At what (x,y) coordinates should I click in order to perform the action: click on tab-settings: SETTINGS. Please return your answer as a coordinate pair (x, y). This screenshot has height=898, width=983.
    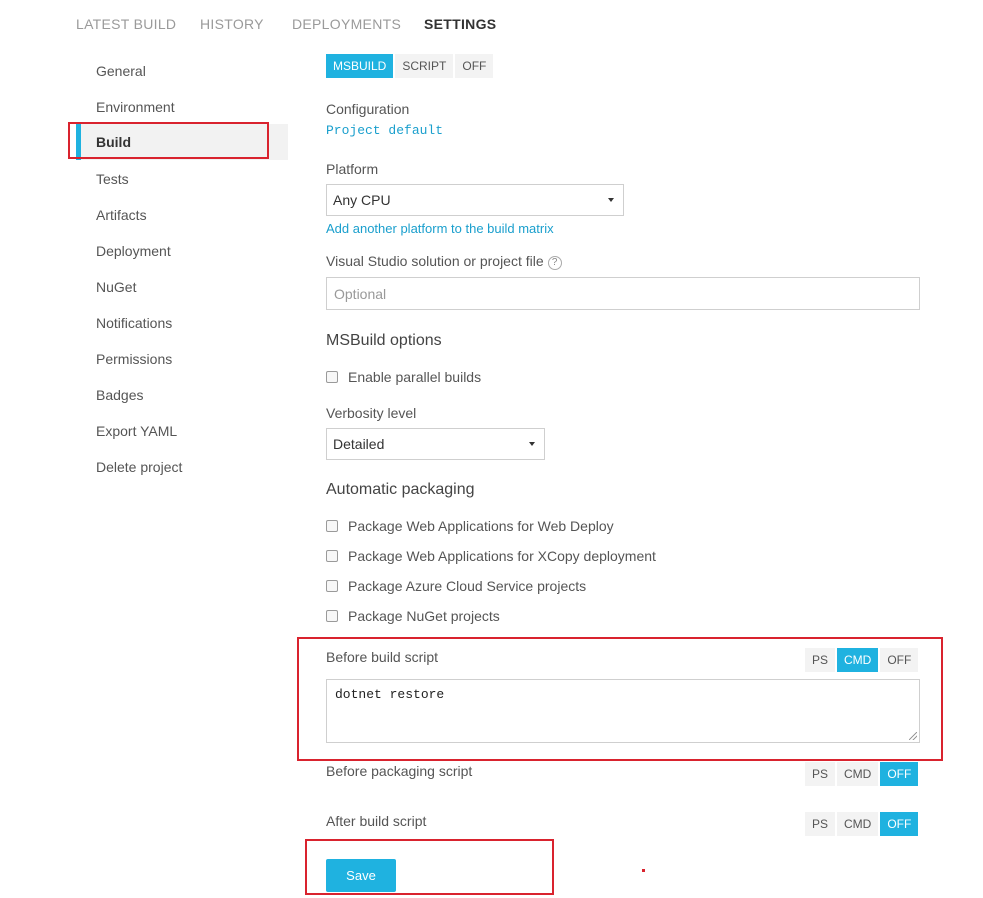
    Looking at the image, I should click on (460, 24).